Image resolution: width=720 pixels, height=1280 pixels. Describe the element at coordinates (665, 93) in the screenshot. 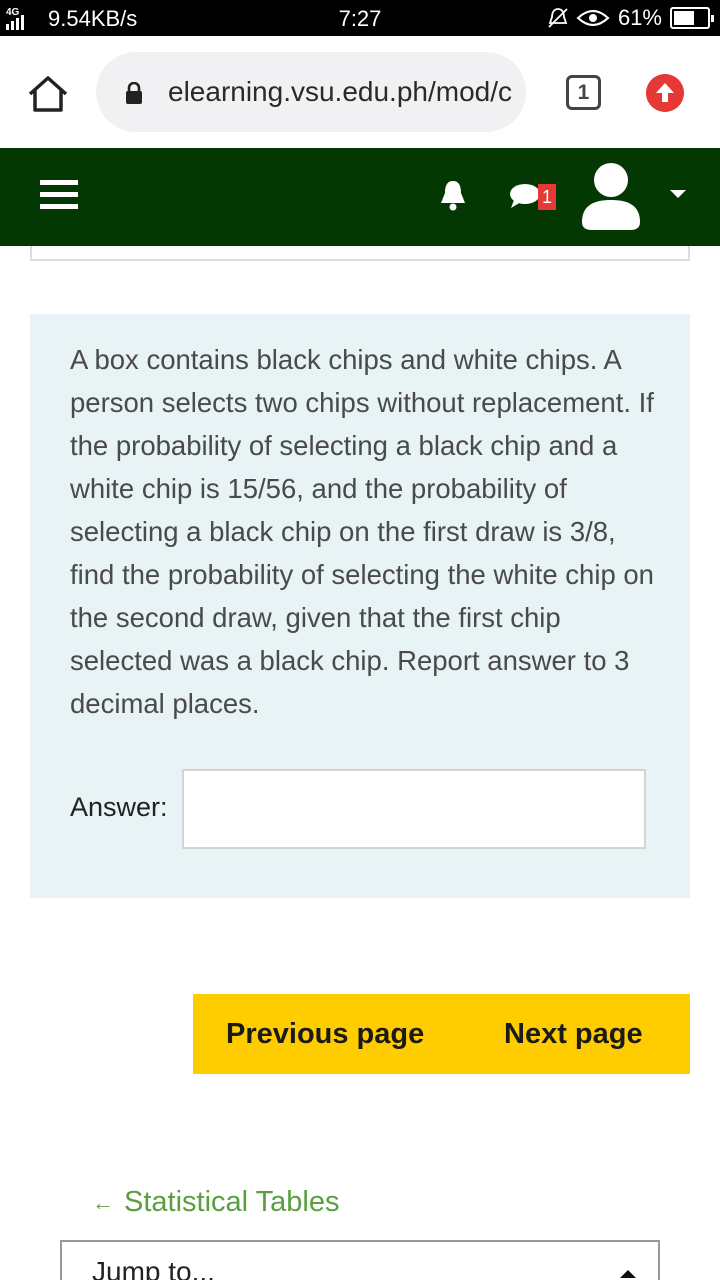

I see `upload-icon` at that location.